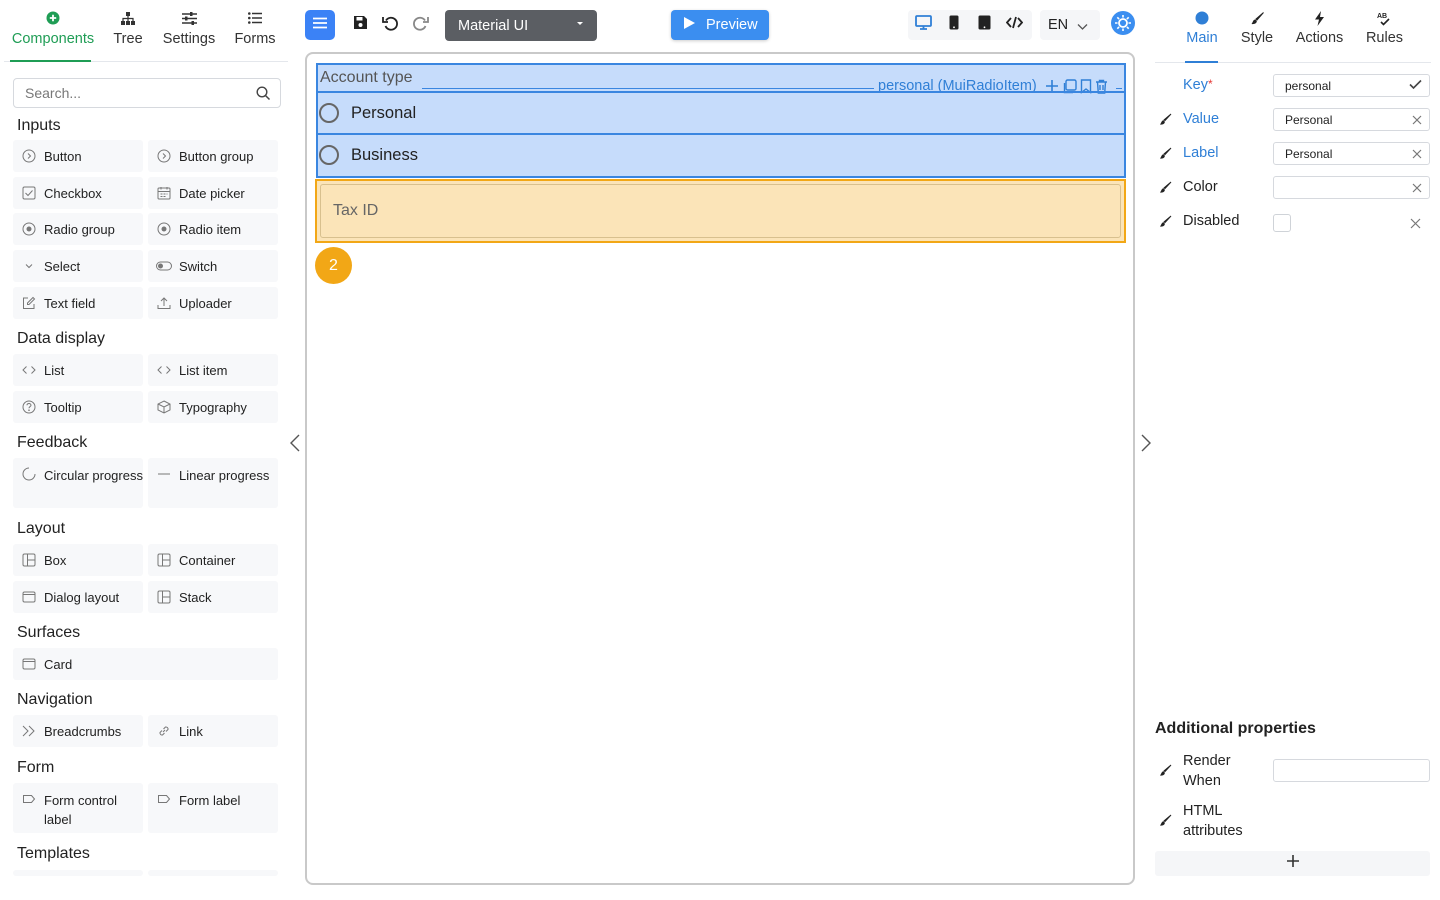 This screenshot has width=1440, height=900. Describe the element at coordinates (145, 664) in the screenshot. I see `component-card: Card` at that location.